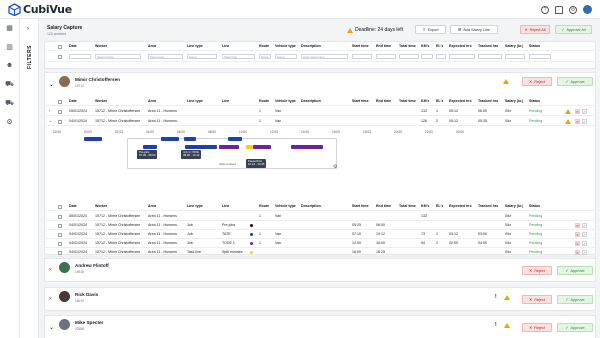 This screenshot has height=338, width=600. I want to click on vehicle-filter: Select, so click(286, 56).